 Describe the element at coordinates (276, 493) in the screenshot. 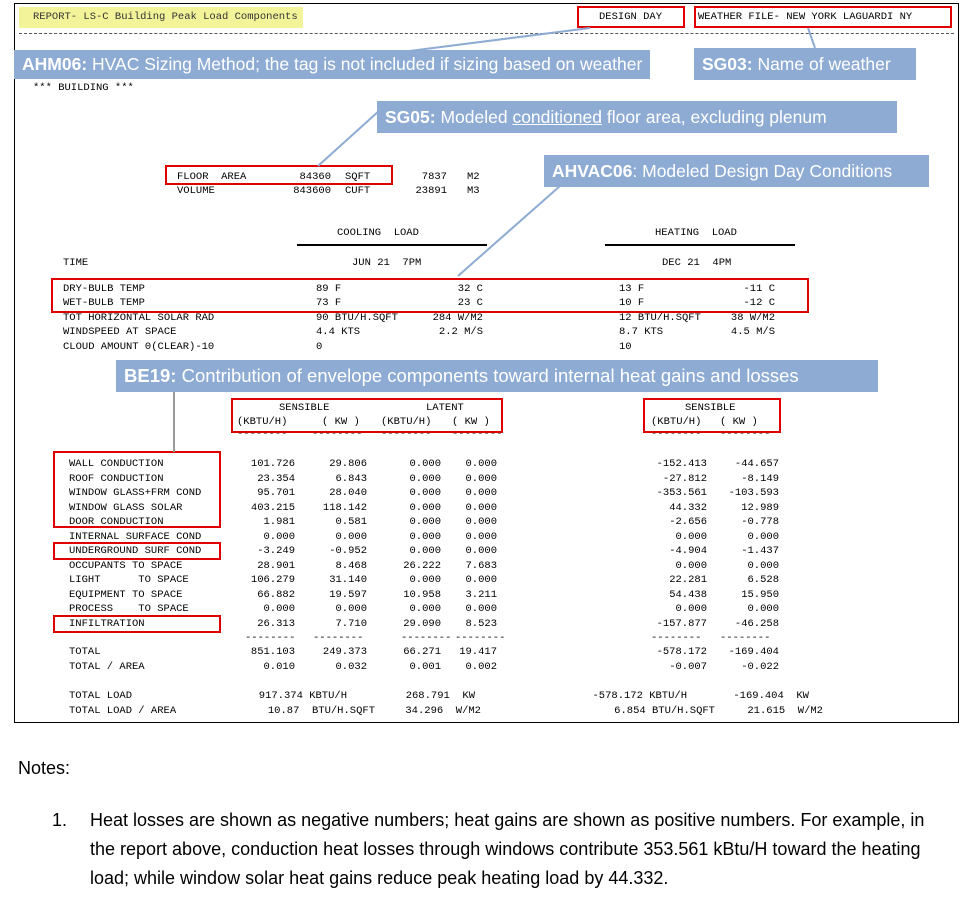

I see `component-row-sensible-kbtuh: 95.701` at that location.